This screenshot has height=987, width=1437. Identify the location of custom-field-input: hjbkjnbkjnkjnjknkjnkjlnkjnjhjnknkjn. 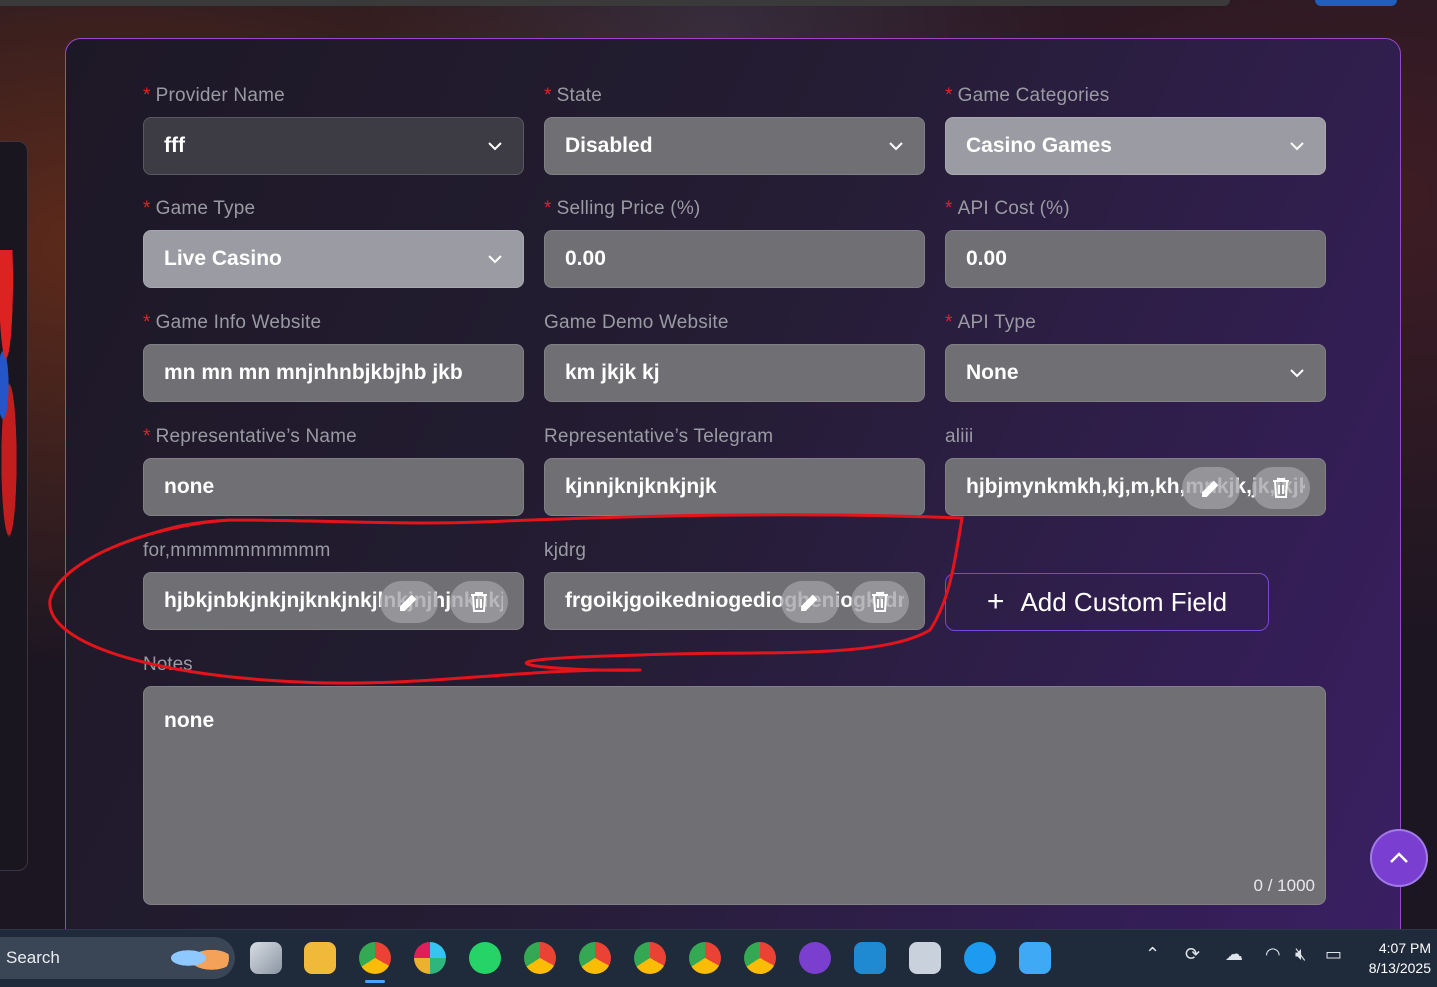
(333, 601).